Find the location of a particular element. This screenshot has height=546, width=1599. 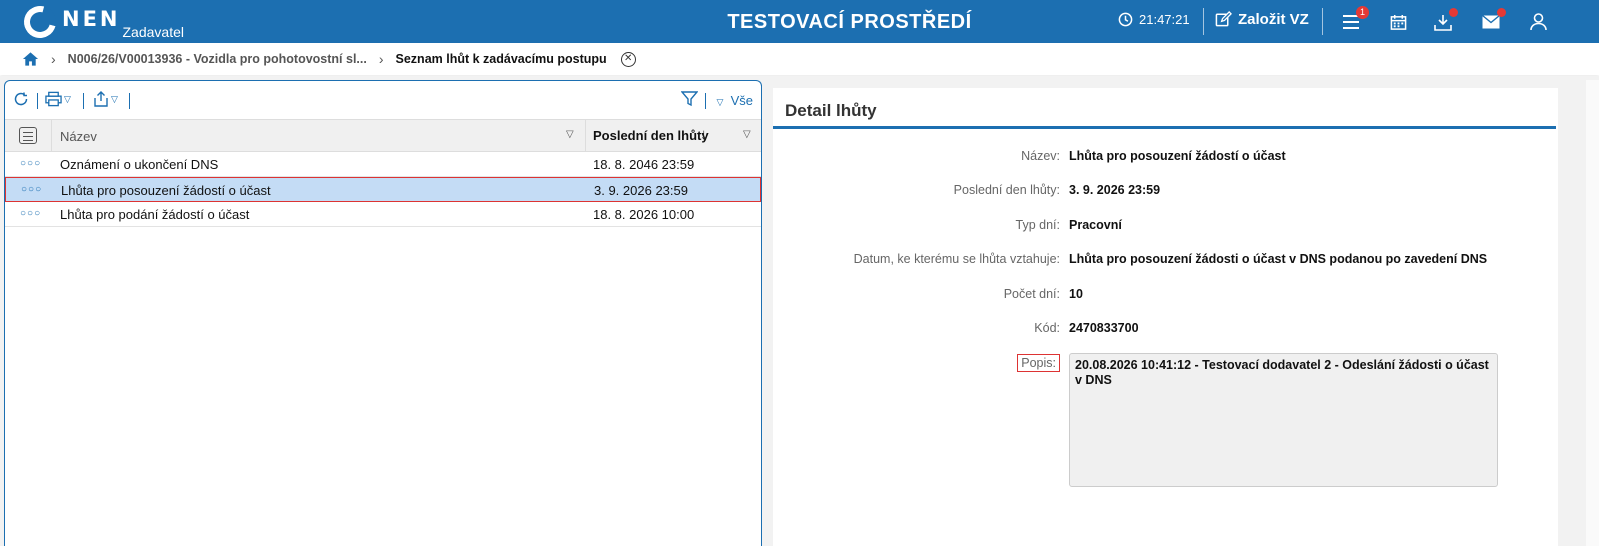

field-label-name: Název: is located at coordinates (1040, 156).